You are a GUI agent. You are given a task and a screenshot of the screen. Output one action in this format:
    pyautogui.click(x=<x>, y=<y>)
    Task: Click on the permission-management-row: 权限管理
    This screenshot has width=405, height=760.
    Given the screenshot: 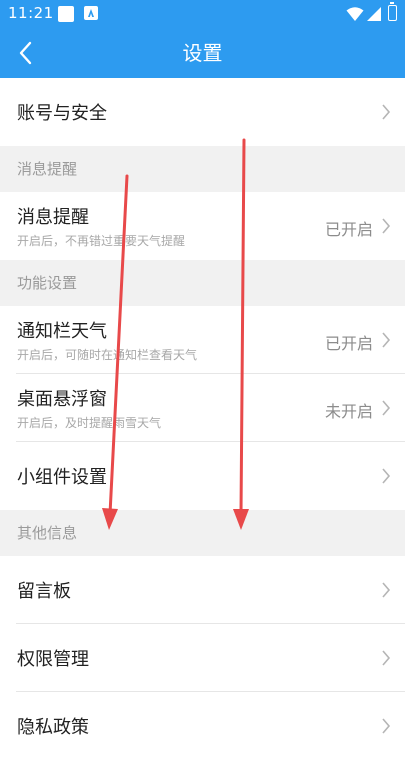 What is the action you would take?
    pyautogui.click(x=202, y=658)
    